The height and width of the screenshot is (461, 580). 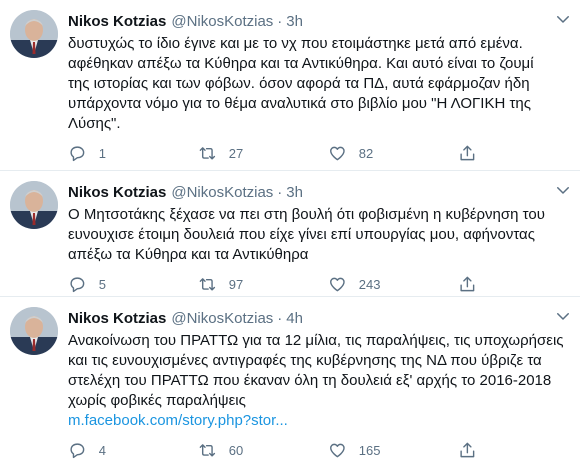 What do you see at coordinates (366, 153) in the screenshot?
I see `like-count: 82` at bounding box center [366, 153].